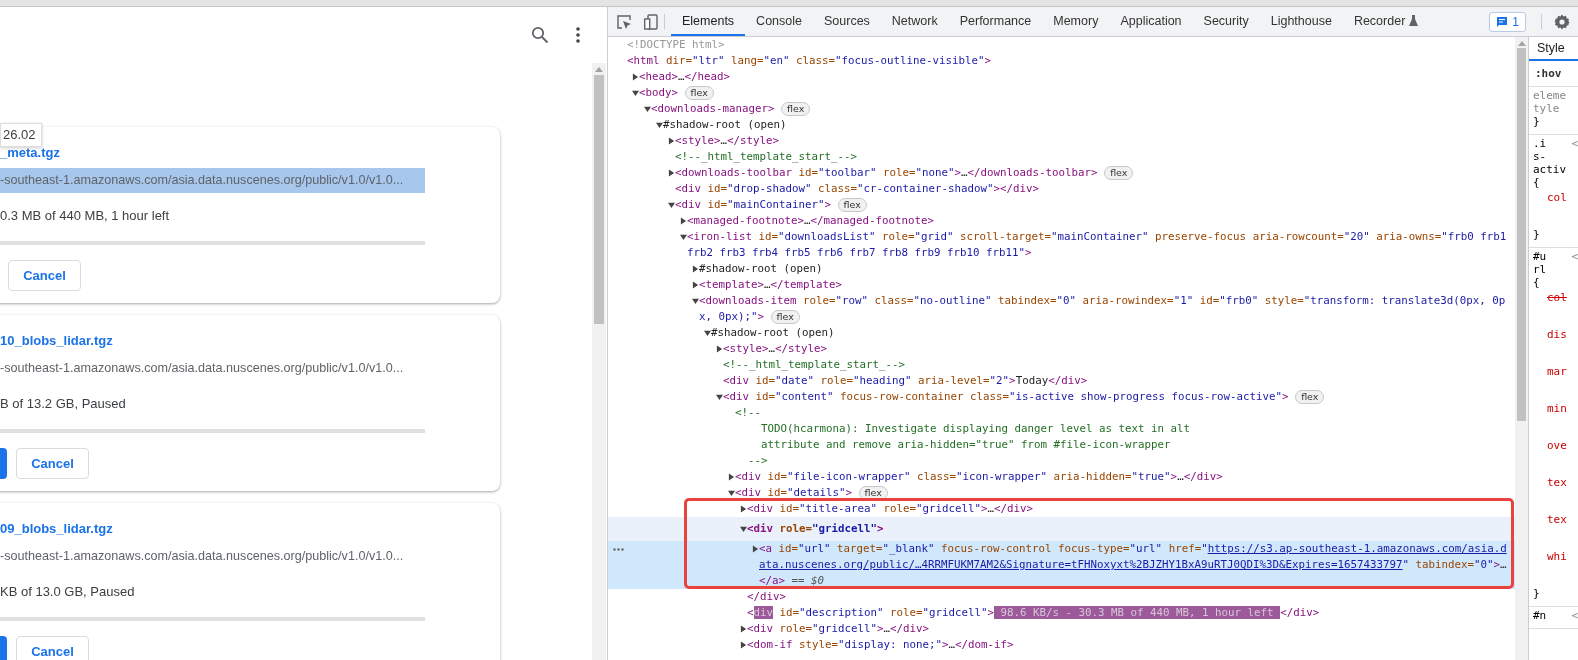 This screenshot has width=1578, height=660. Describe the element at coordinates (1555, 408) in the screenshot. I see `property-name: min` at that location.